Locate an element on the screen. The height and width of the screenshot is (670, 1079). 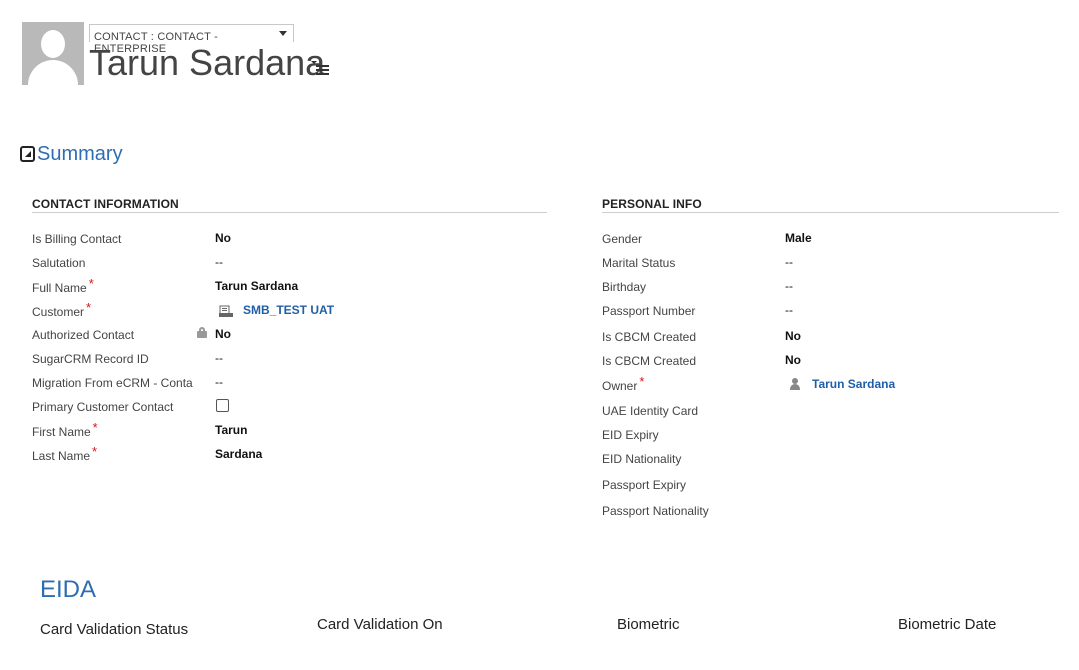
field-label-cbcm-created: Is CBCM Created is located at coordinates (649, 337).